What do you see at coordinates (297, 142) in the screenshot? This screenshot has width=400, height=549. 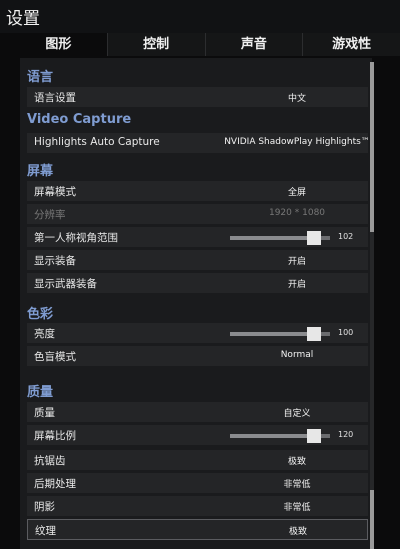 I see `highlights-value: NVIDIA ShadowPlay Highlights™` at bounding box center [297, 142].